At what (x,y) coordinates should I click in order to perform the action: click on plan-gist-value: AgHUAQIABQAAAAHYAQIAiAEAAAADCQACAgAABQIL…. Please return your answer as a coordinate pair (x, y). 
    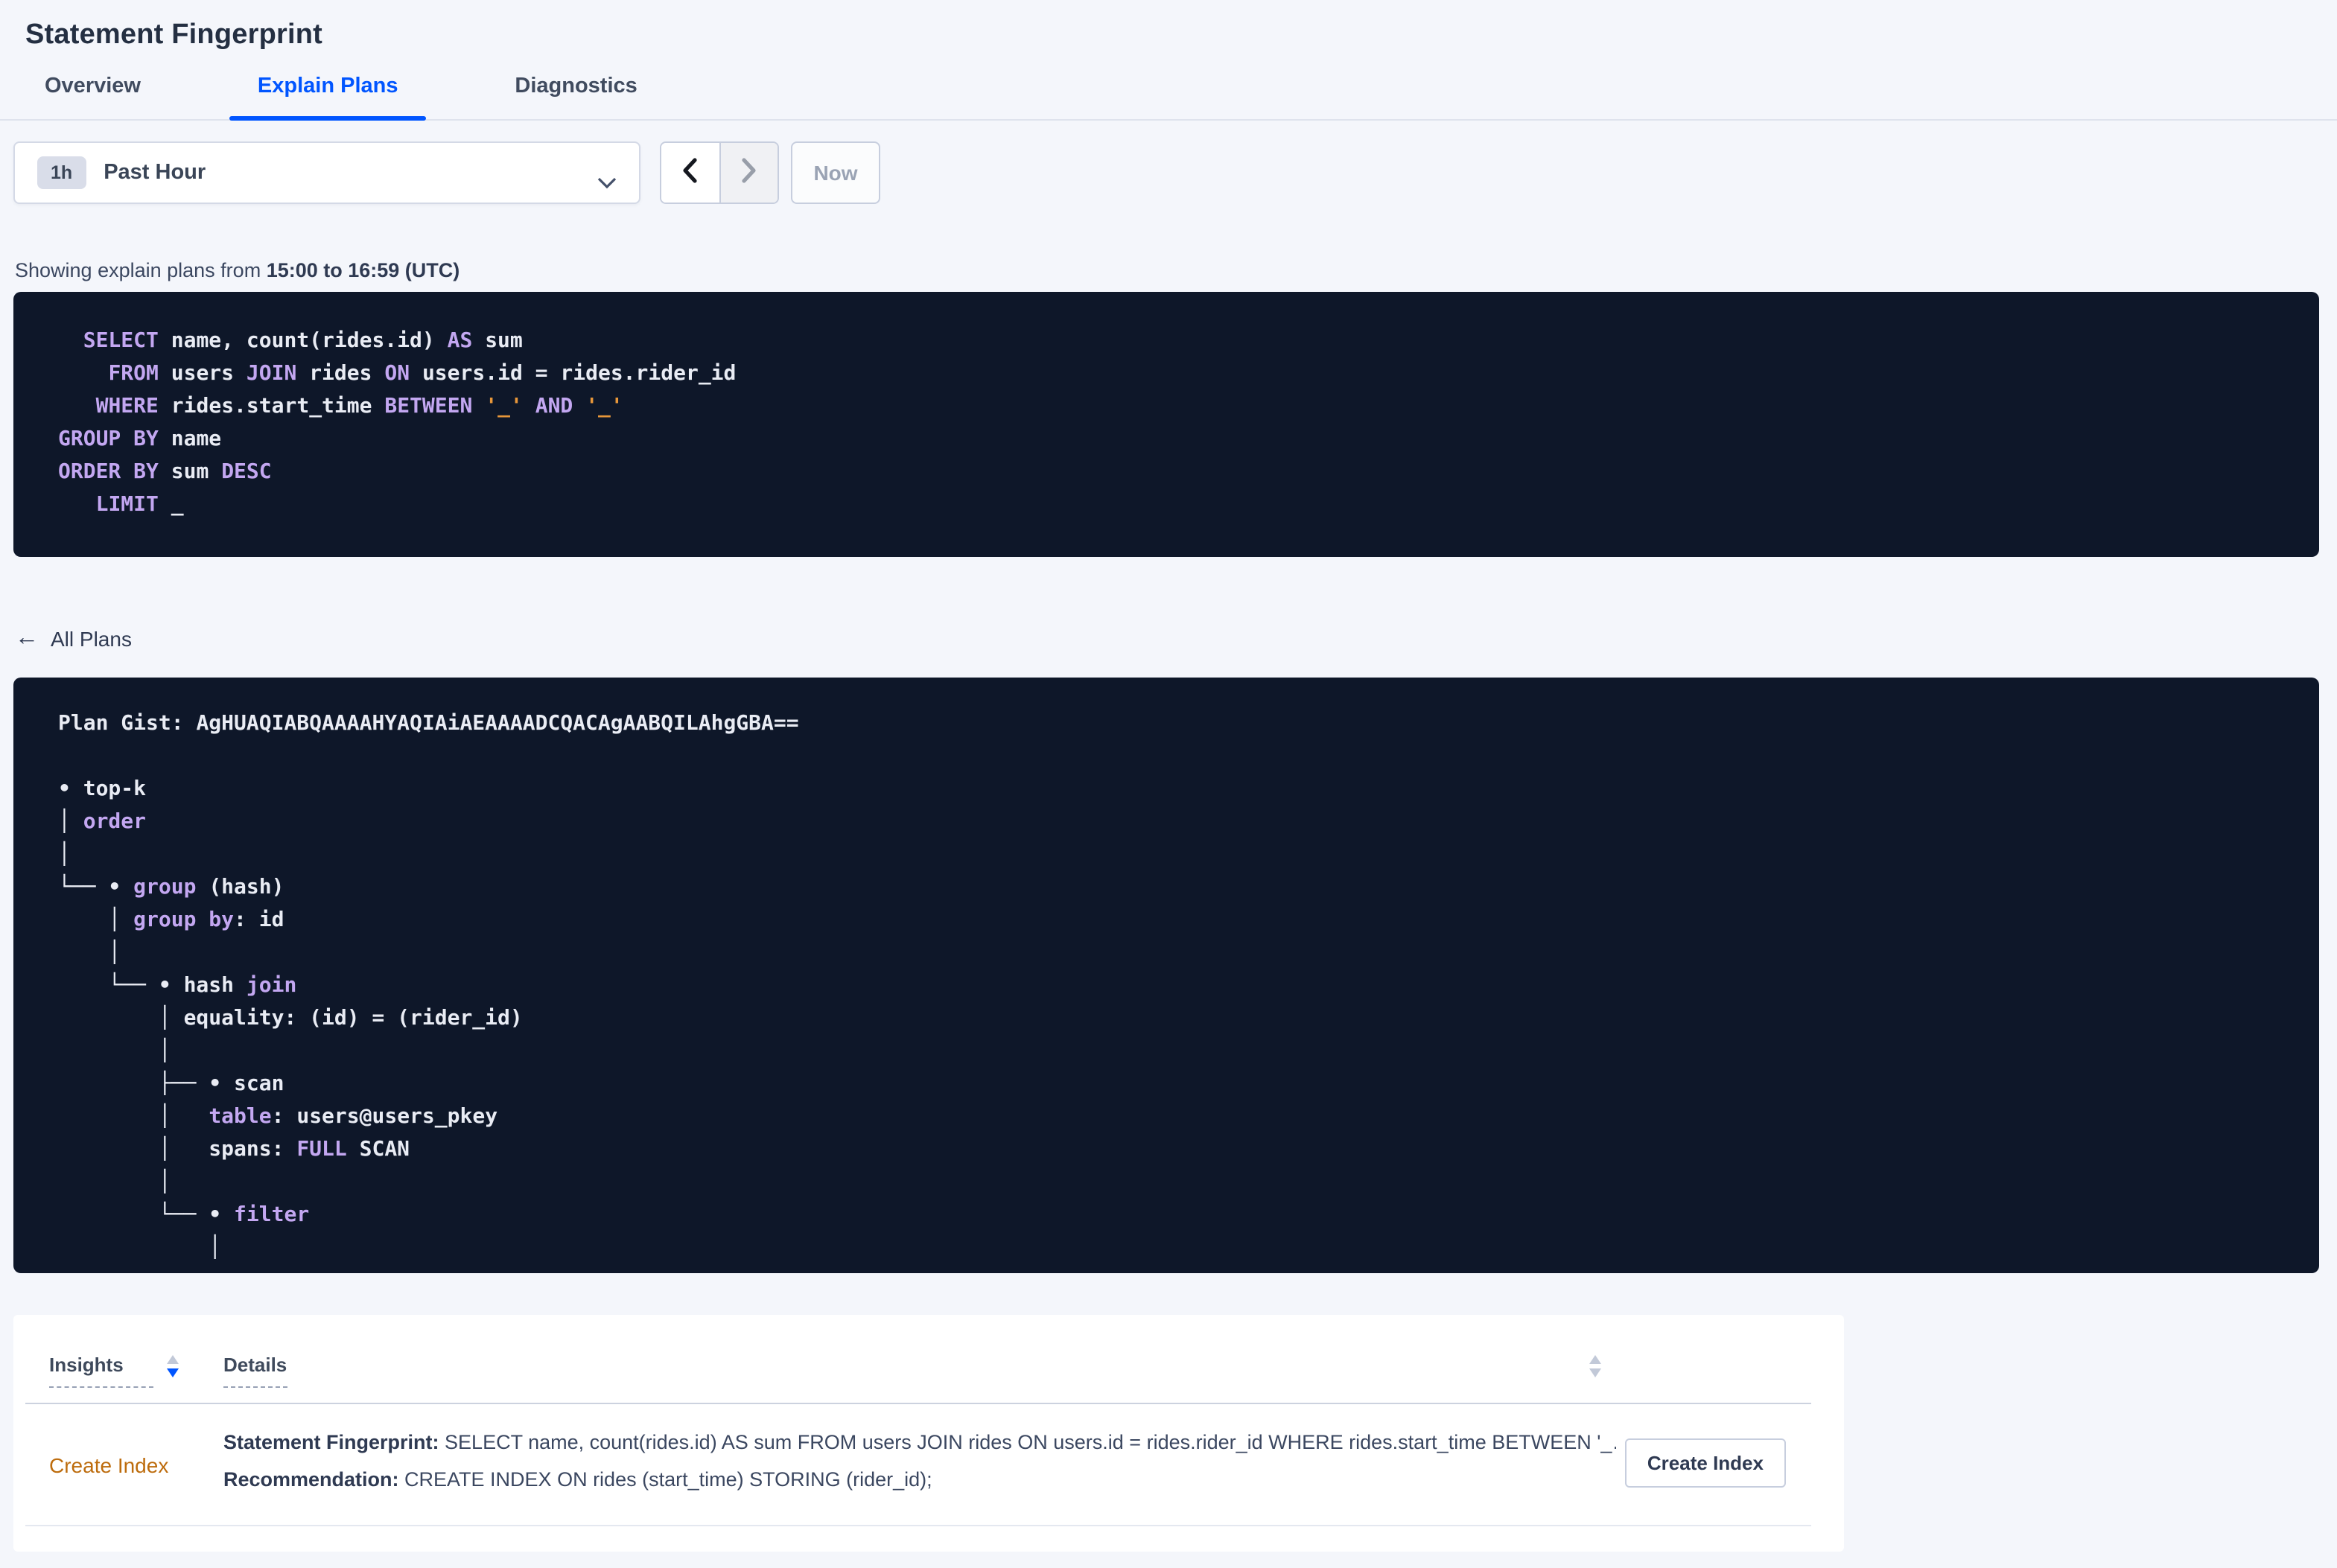
    Looking at the image, I should click on (498, 724).